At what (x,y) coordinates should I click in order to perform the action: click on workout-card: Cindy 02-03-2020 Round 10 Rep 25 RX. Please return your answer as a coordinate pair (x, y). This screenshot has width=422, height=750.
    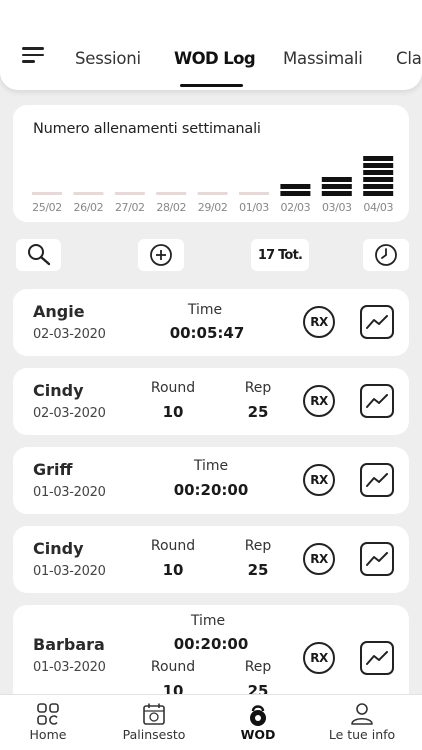
    Looking at the image, I should click on (211, 401).